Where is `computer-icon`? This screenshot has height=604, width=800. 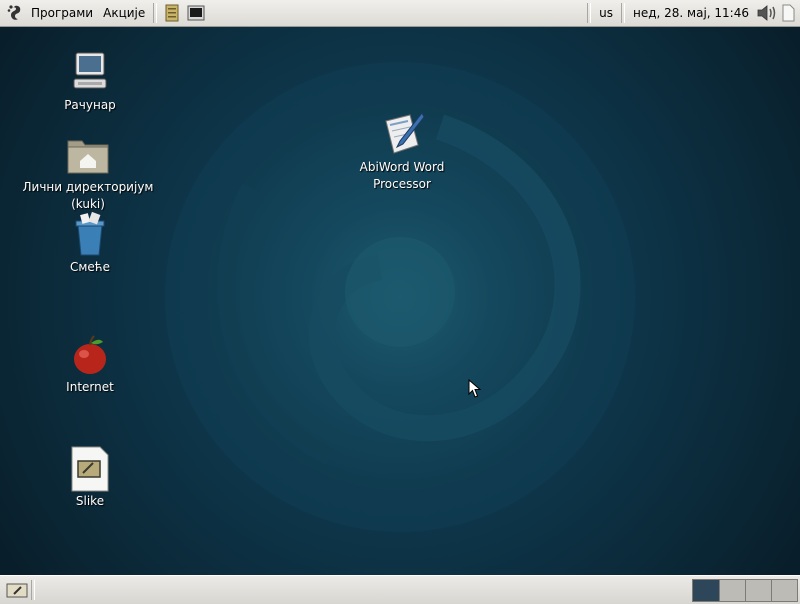
computer-icon is located at coordinates (90, 70).